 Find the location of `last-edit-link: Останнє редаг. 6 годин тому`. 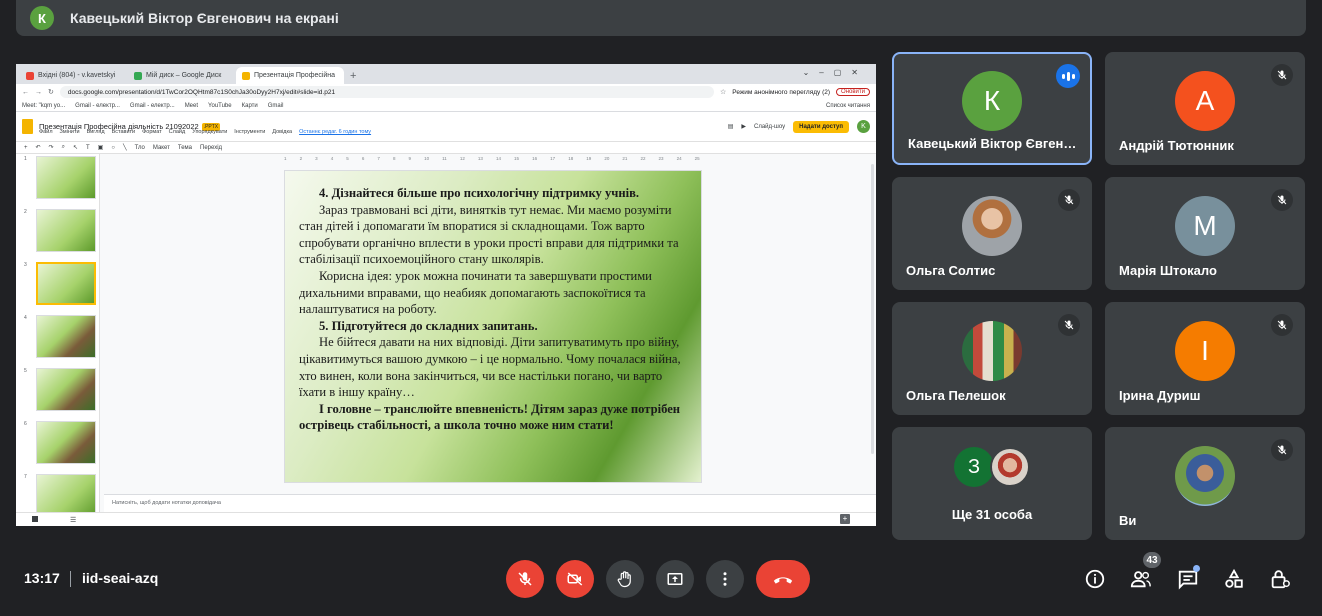

last-edit-link: Останнє редаг. 6 годин тому is located at coordinates (335, 132).